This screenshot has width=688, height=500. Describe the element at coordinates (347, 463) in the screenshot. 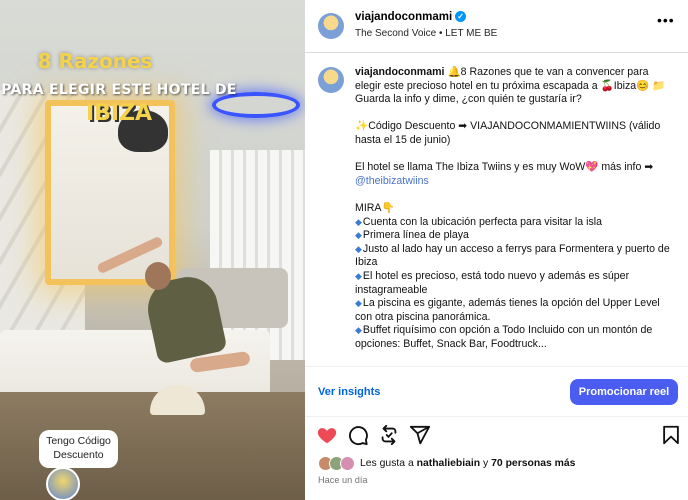

I see `liker-avatar` at that location.